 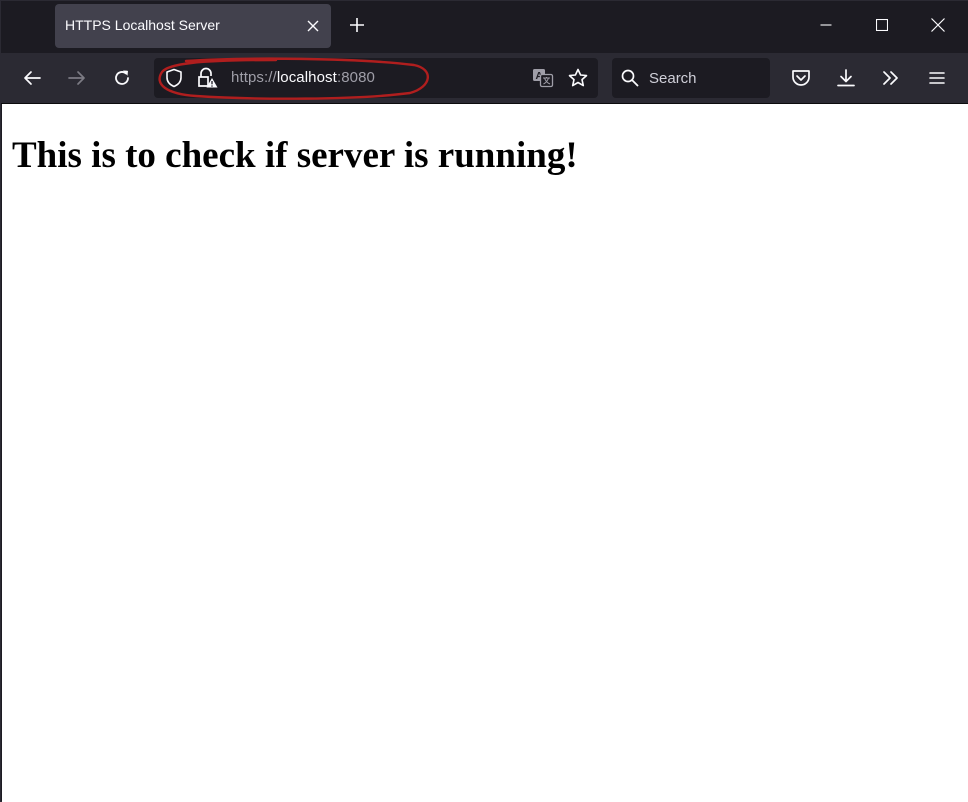 I want to click on url-text: https://localhost:8080, so click(x=303, y=77).